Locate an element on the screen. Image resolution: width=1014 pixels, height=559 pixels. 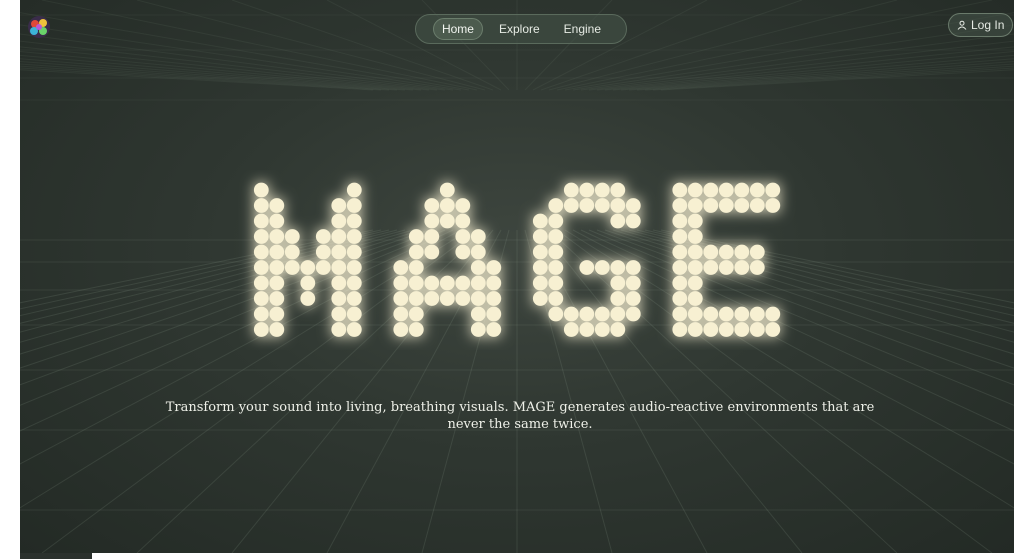
mage-dot-wordmark is located at coordinates (517, 259).